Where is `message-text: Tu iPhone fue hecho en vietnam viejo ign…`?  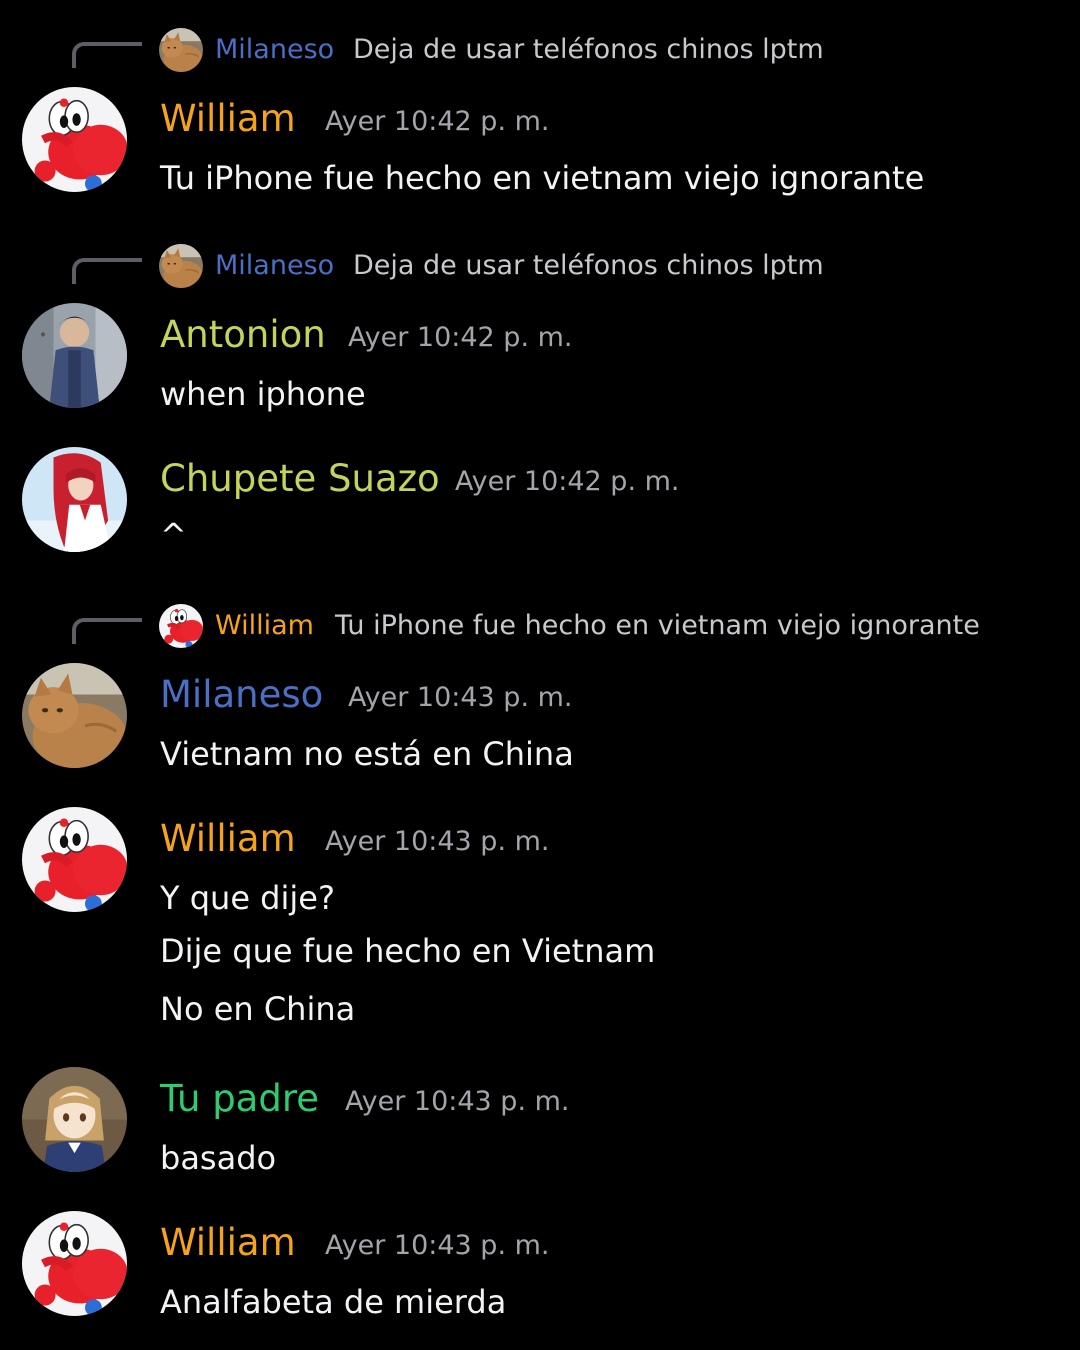
message-text: Tu iPhone fue hecho en vietnam viejo ign… is located at coordinates (542, 178).